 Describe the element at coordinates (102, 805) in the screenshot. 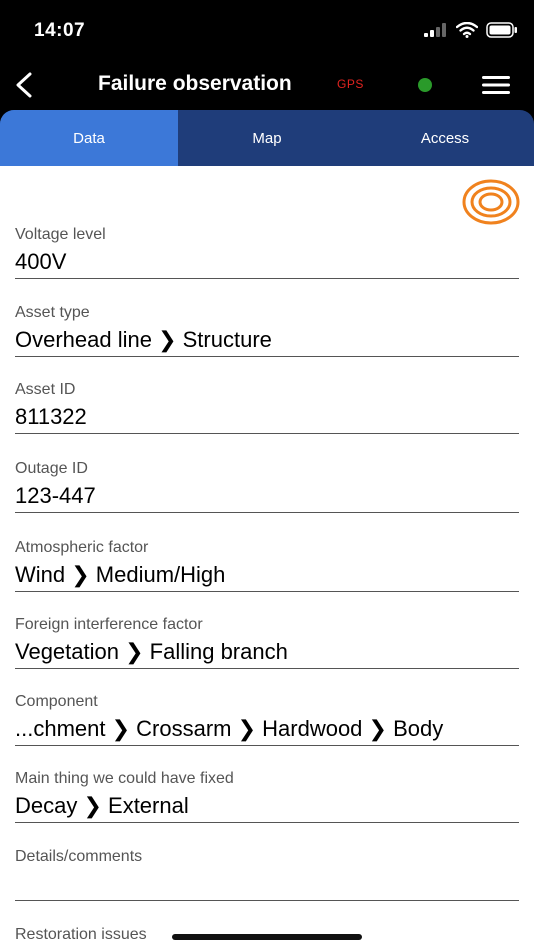

I see `field-value: Decay ❯ External` at that location.